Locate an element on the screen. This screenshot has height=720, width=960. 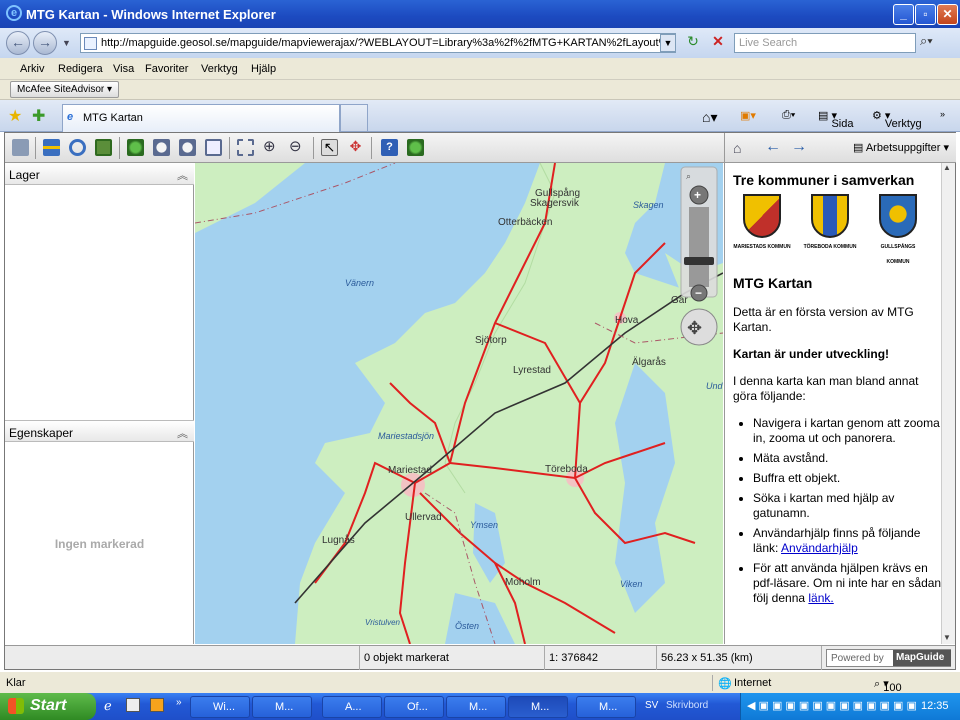
pdf-link: länk. is located at coordinates (820, 598).